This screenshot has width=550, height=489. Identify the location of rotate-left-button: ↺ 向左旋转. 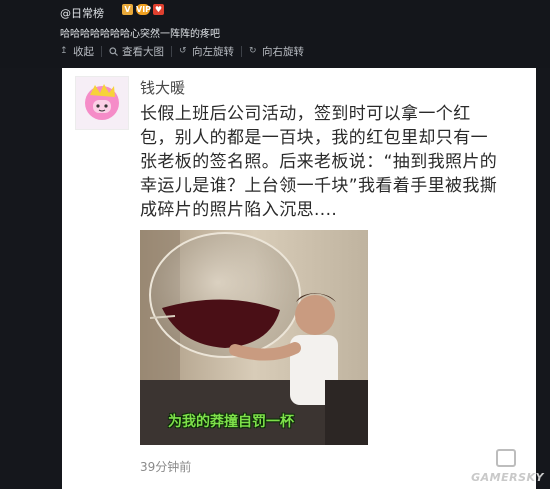
(206, 51).